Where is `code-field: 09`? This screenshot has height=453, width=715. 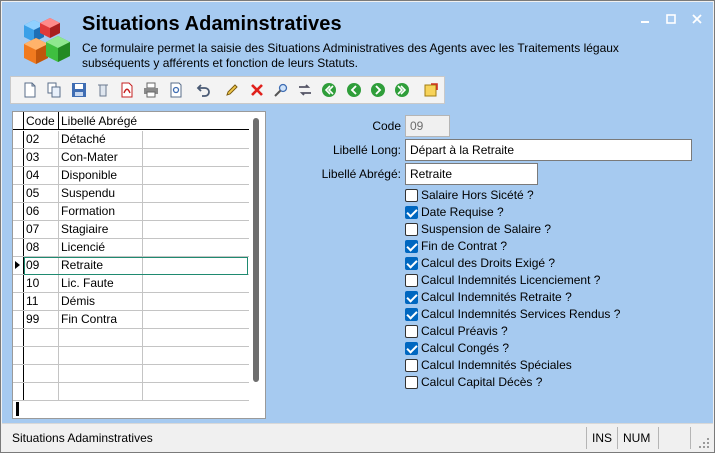 code-field: 09 is located at coordinates (427, 126).